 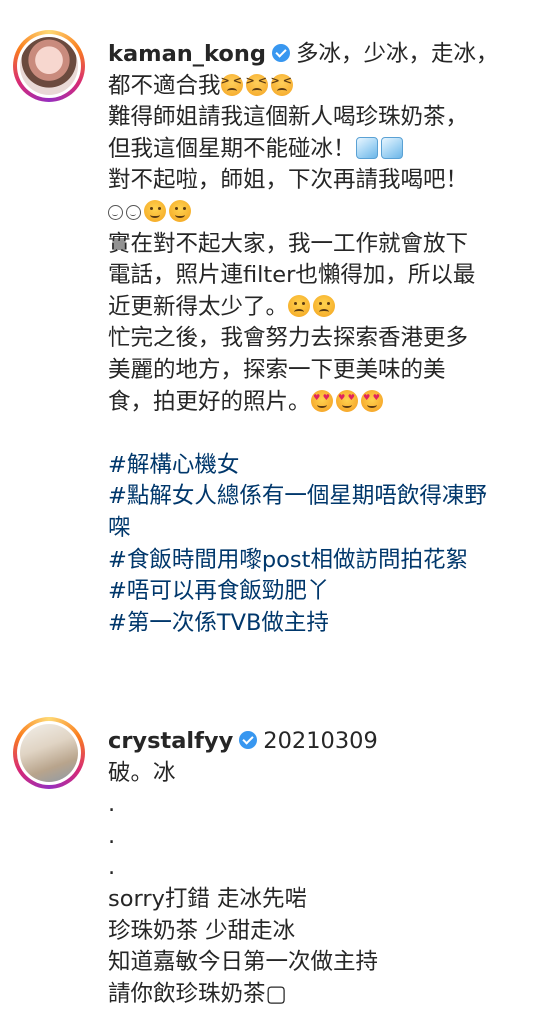 I want to click on caption-line: 多冰，少冰，走冰，, so click(x=397, y=54).